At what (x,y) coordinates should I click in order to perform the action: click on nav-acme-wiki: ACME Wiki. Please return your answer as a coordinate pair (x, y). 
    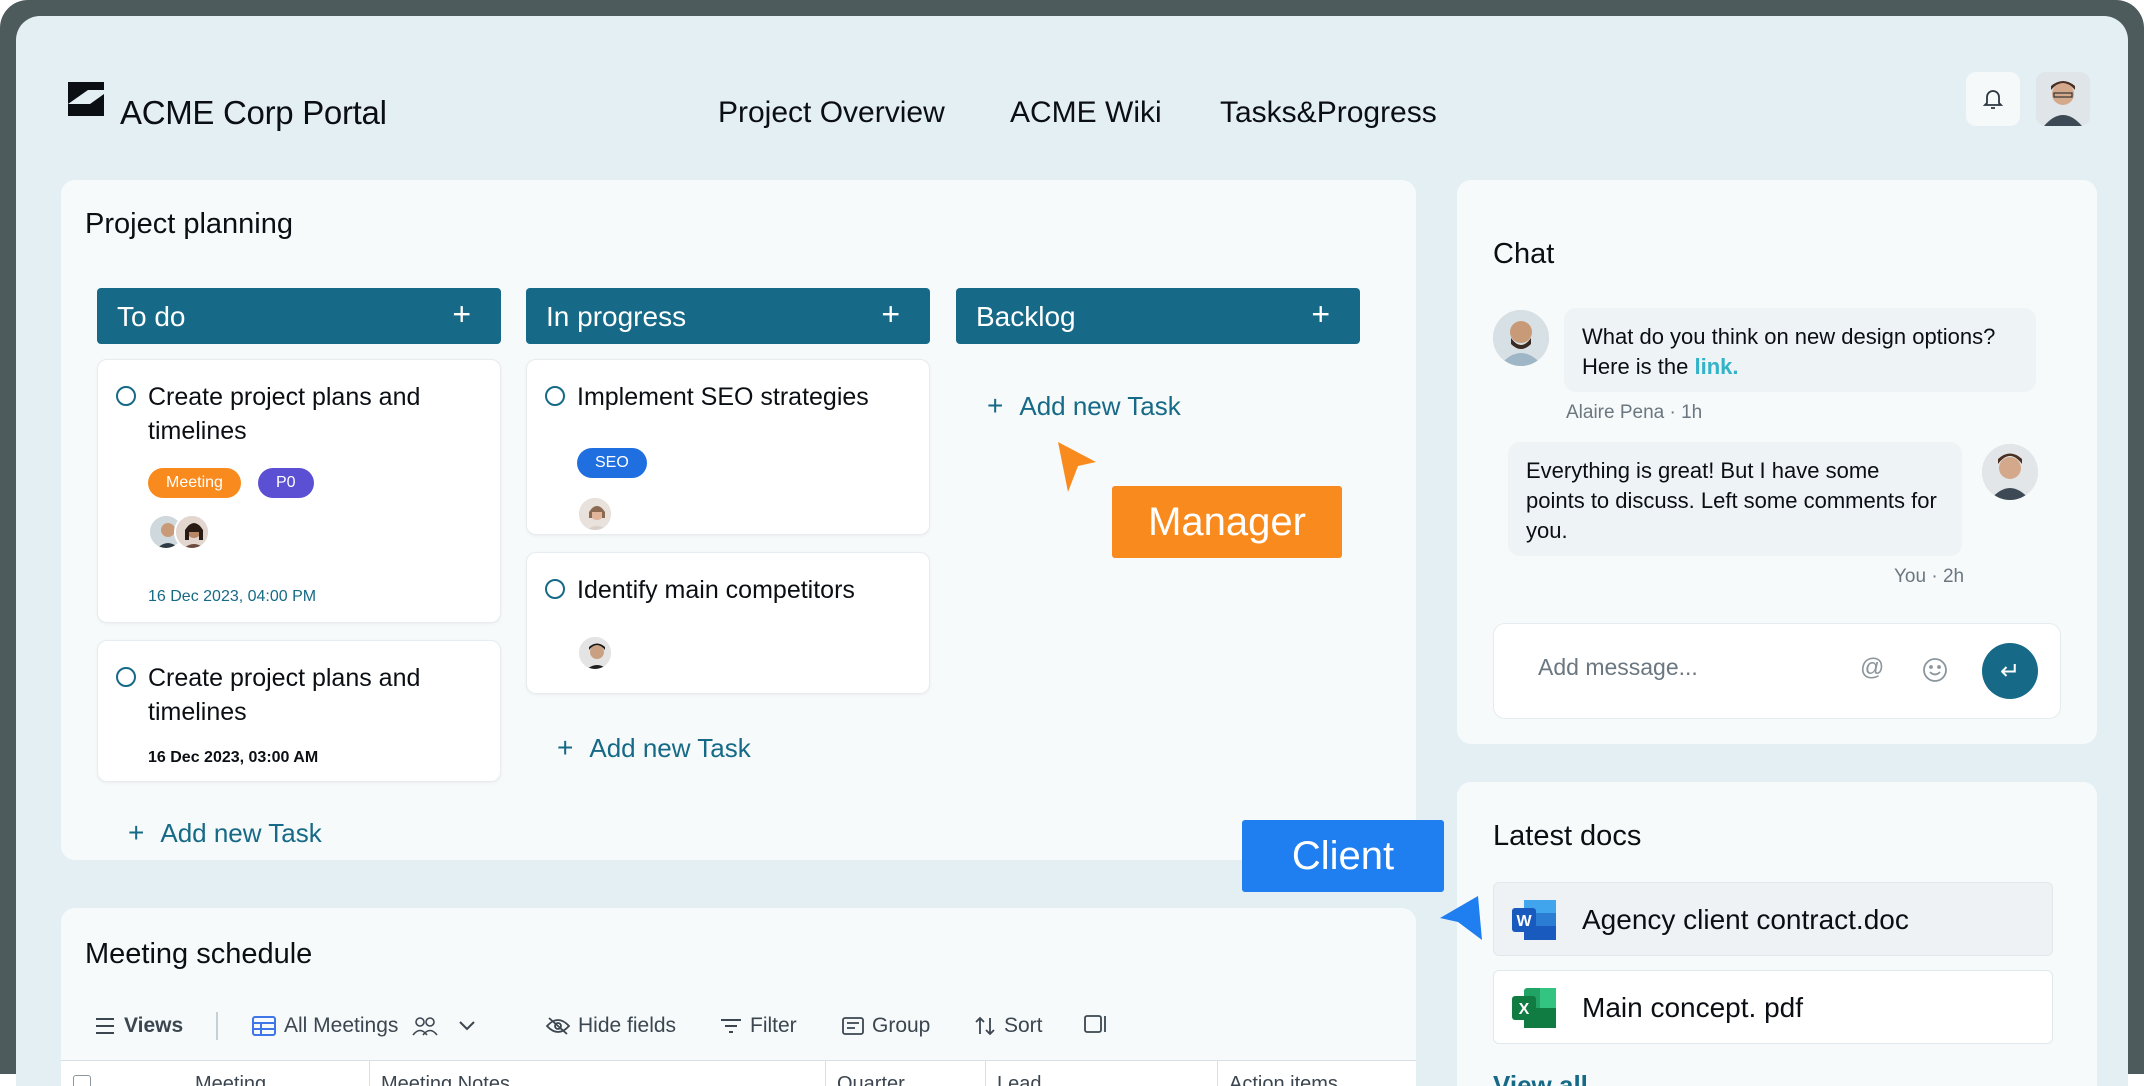
    Looking at the image, I should click on (1086, 113).